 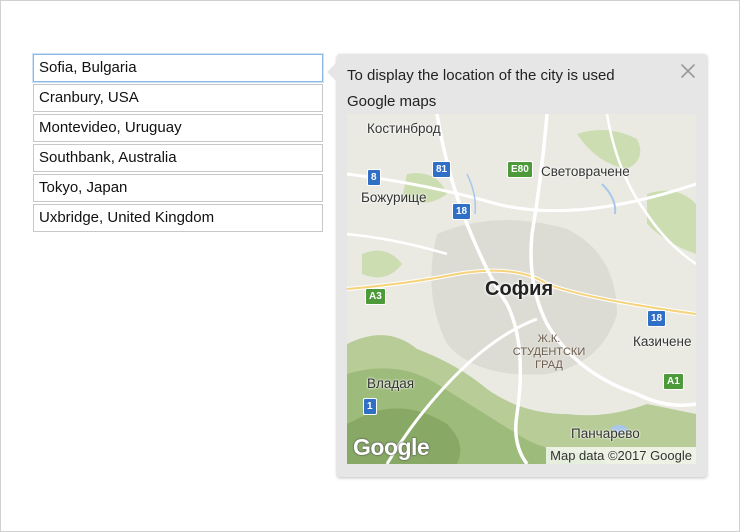 I want to click on map-label-svetovrachene: Световрачене, so click(x=585, y=171).